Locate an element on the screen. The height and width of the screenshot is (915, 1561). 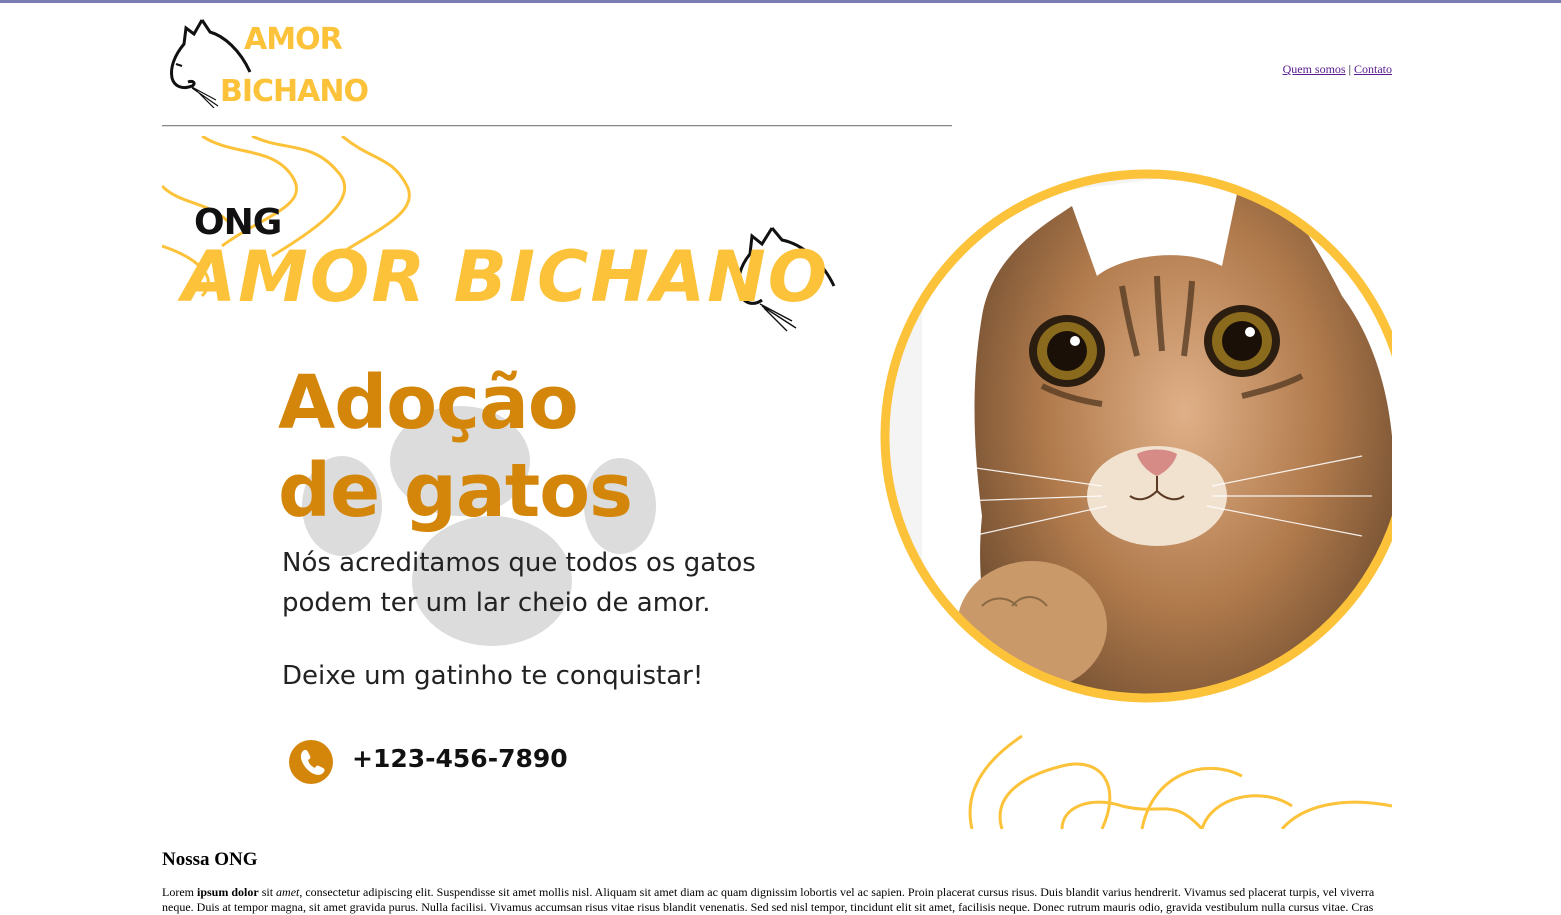
header-divider is located at coordinates (557, 126).